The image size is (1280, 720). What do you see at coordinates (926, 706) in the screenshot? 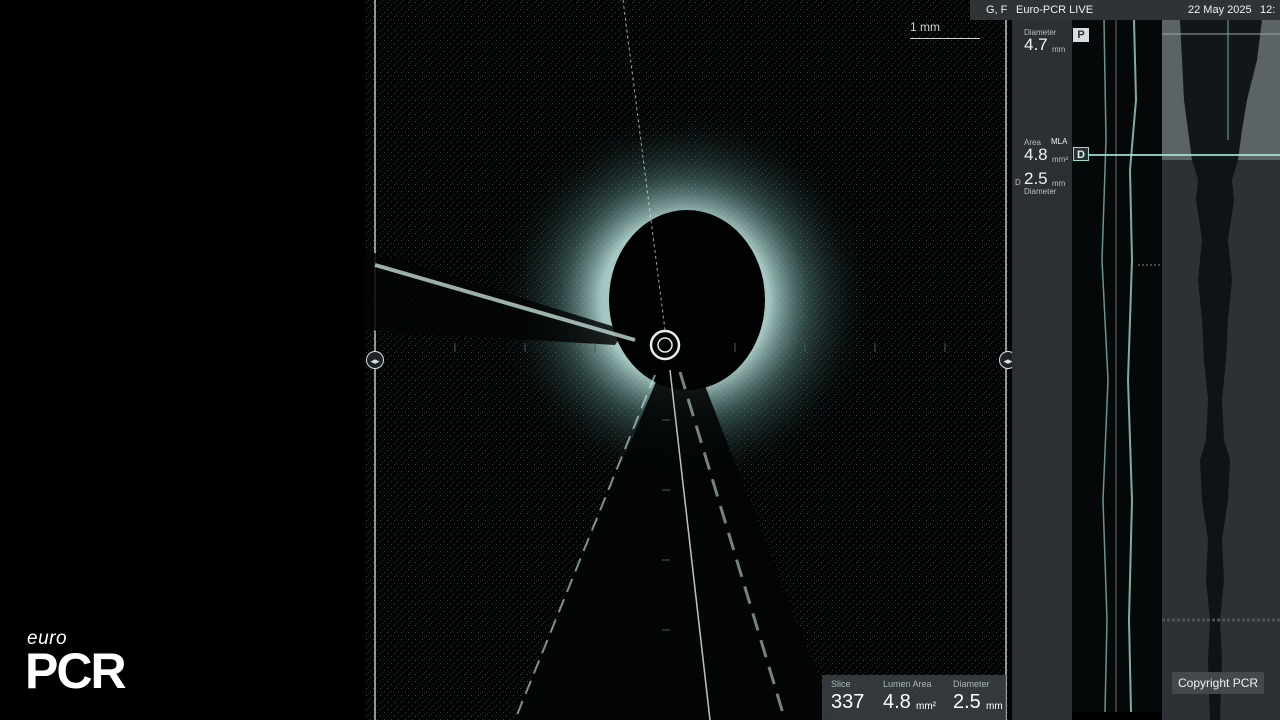
I see `lumen-area-unit: mm²` at bounding box center [926, 706].